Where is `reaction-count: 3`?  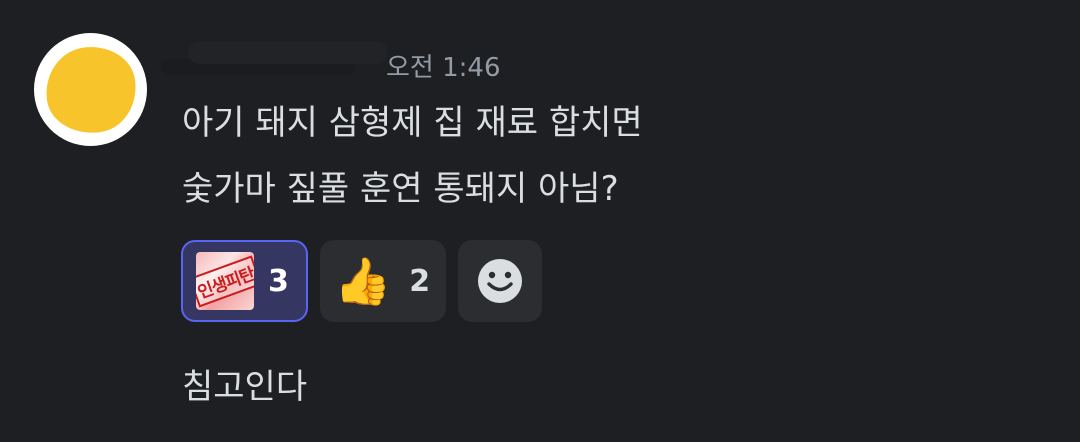
reaction-count: 3 is located at coordinates (278, 281).